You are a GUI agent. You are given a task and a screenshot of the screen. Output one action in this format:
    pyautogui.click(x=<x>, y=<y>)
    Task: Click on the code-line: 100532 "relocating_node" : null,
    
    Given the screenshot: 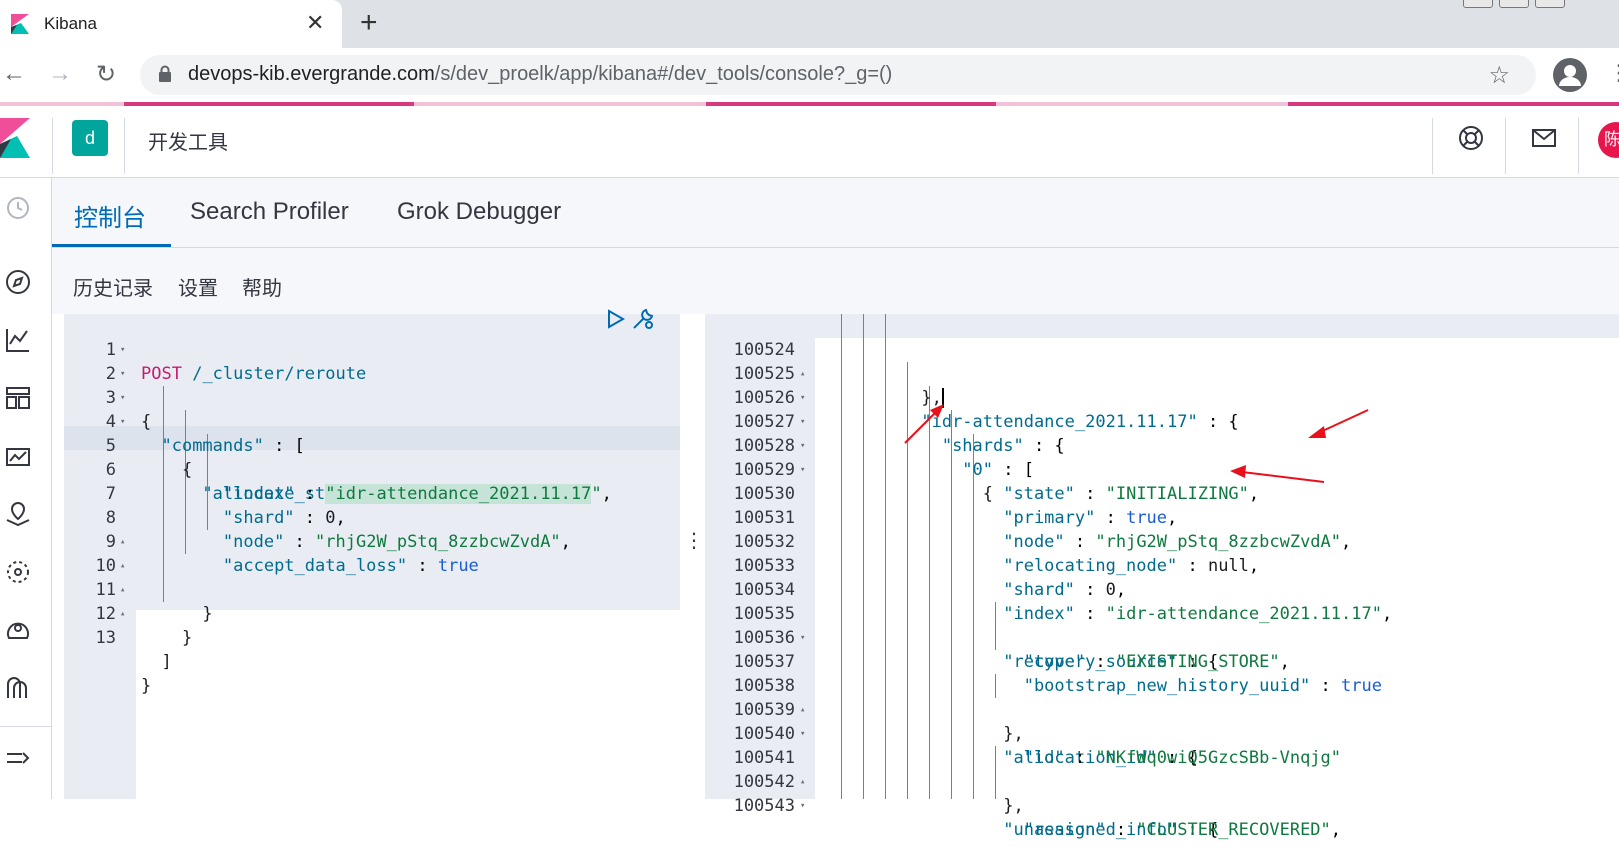 What is the action you would take?
    pyautogui.click(x=1162, y=541)
    